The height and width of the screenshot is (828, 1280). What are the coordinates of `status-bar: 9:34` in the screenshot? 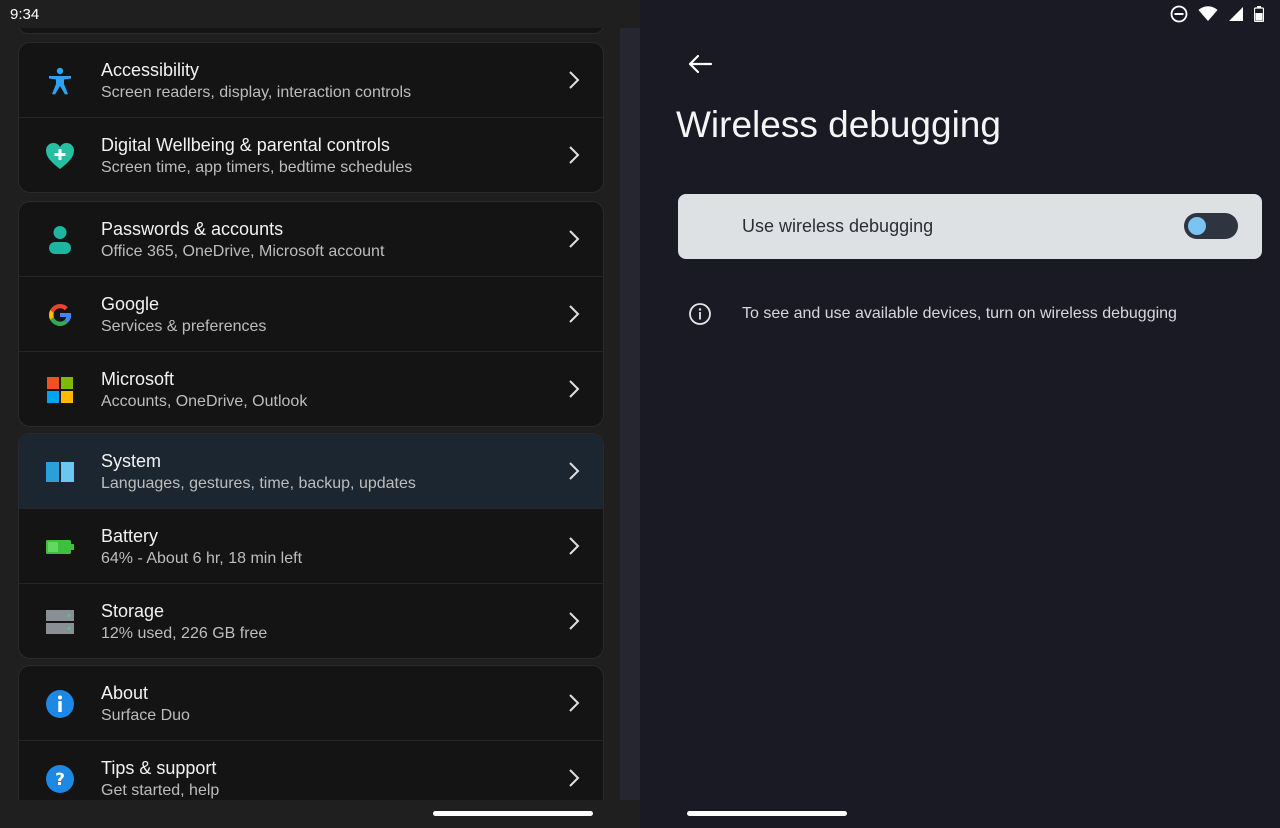 It's located at (640, 14).